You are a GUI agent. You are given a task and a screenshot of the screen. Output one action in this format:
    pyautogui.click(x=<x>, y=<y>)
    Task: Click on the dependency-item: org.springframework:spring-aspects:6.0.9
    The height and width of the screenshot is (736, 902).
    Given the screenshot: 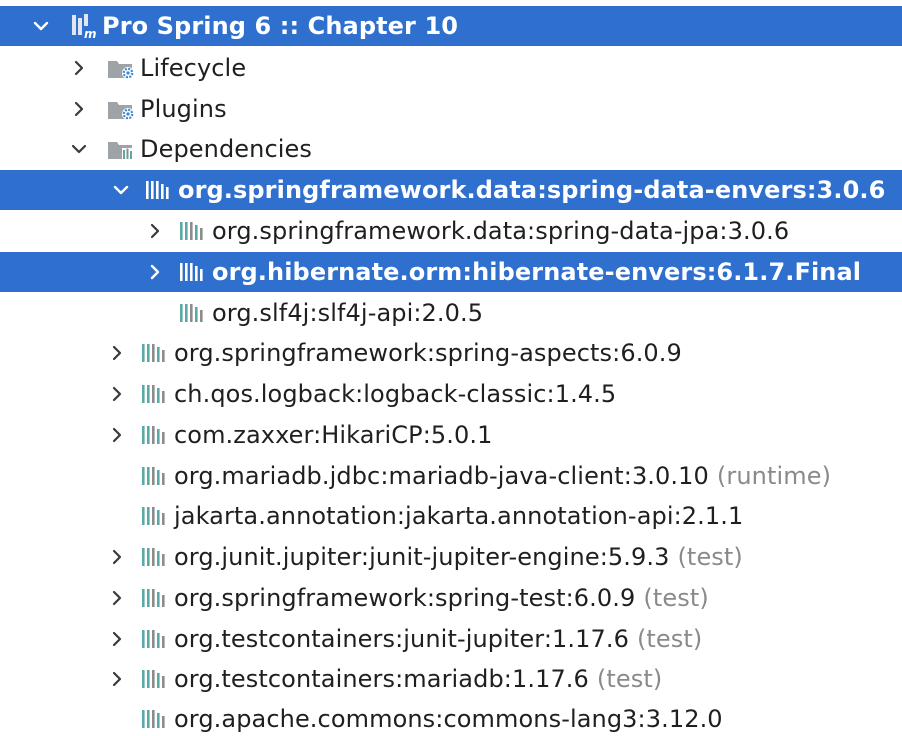 What is the action you would take?
    pyautogui.click(x=451, y=353)
    